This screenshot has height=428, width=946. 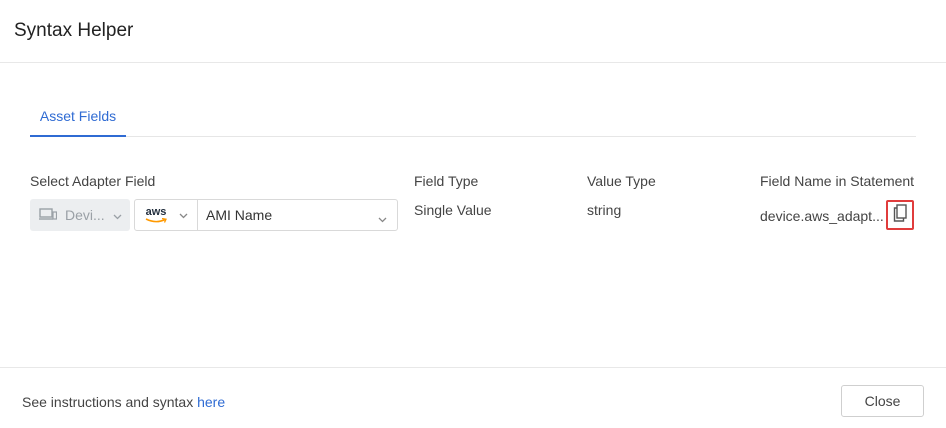 What do you see at coordinates (211, 402) in the screenshot?
I see `instructions-link: here` at bounding box center [211, 402].